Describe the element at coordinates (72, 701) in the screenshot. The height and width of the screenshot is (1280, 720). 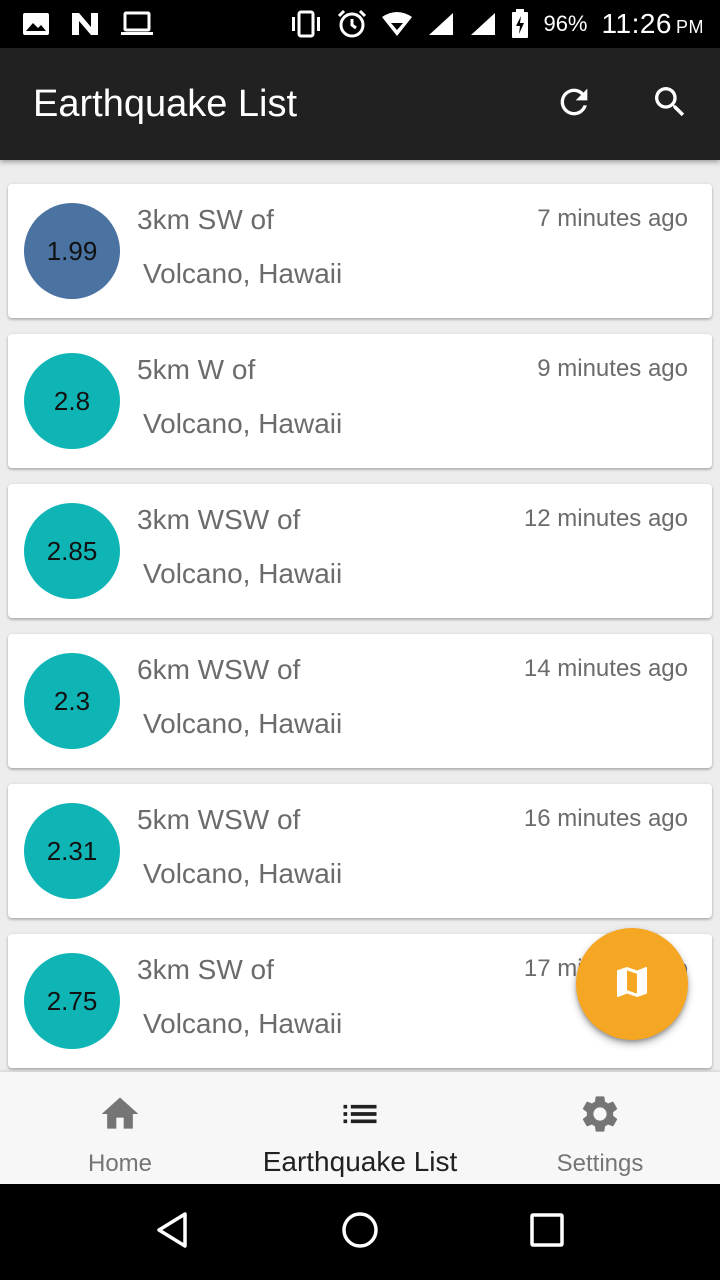
I see `magnitude-badge: 2.3` at that location.